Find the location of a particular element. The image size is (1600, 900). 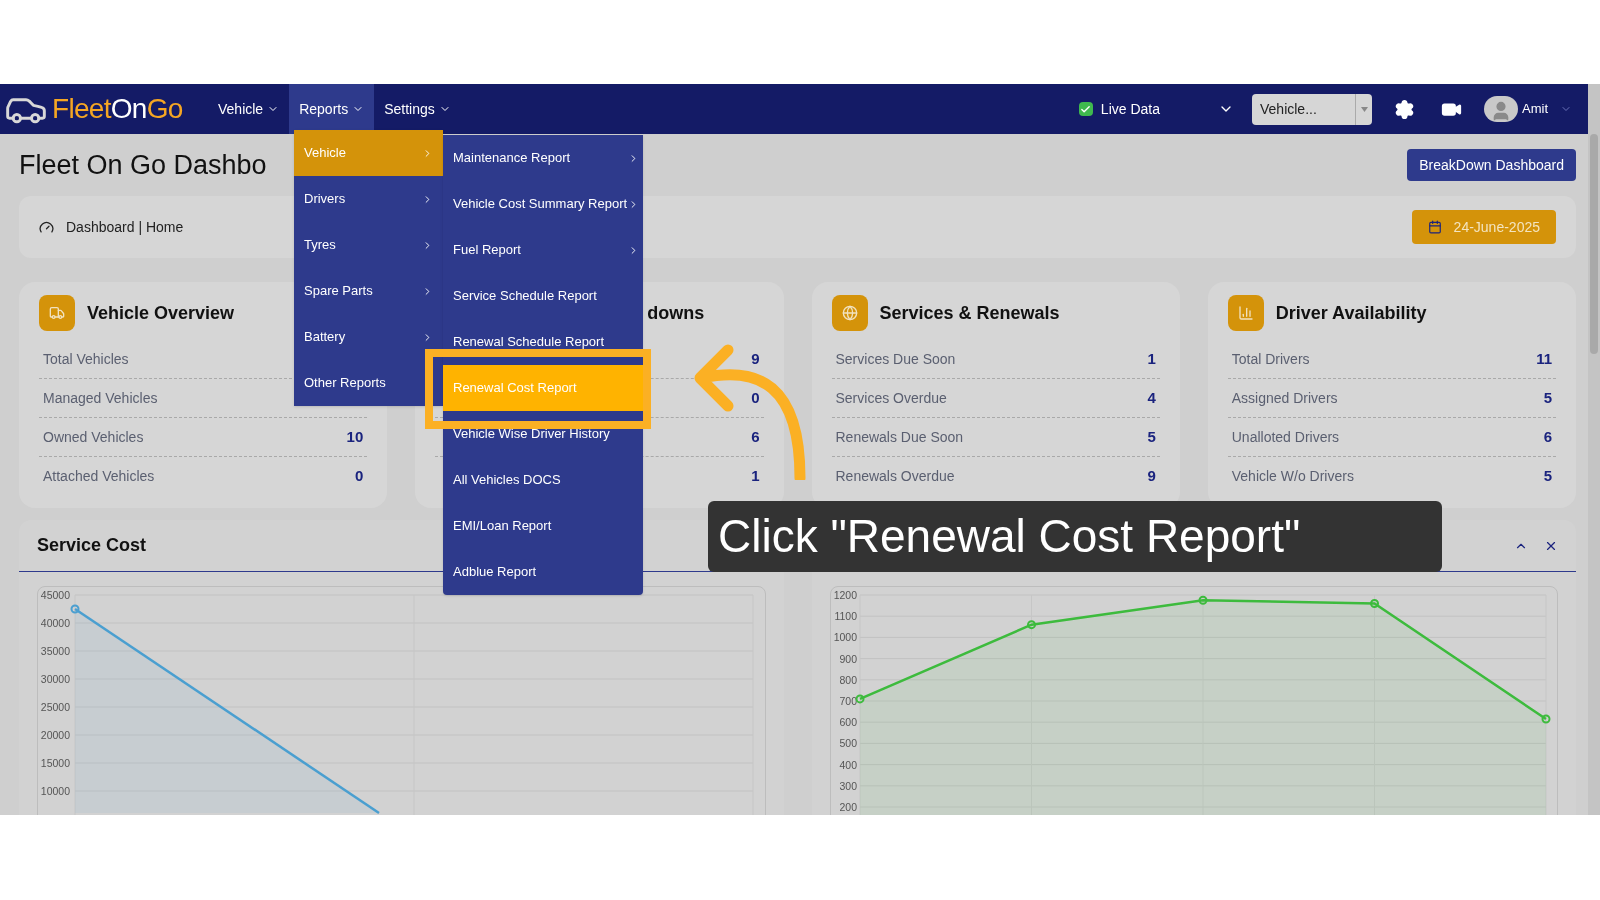

settings-icon is located at coordinates (1404, 109).